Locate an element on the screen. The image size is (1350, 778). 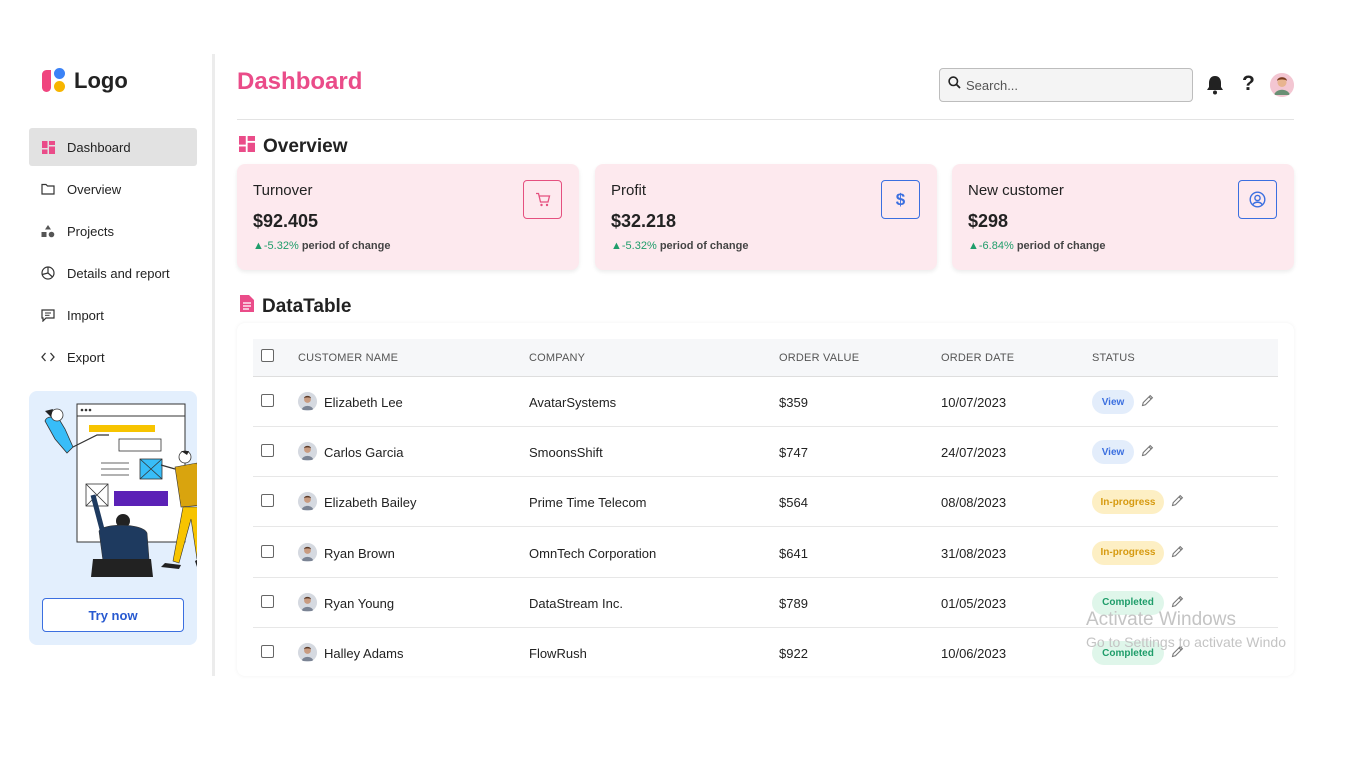
column-header: CUSTOMER NAME is located at coordinates (348, 358).